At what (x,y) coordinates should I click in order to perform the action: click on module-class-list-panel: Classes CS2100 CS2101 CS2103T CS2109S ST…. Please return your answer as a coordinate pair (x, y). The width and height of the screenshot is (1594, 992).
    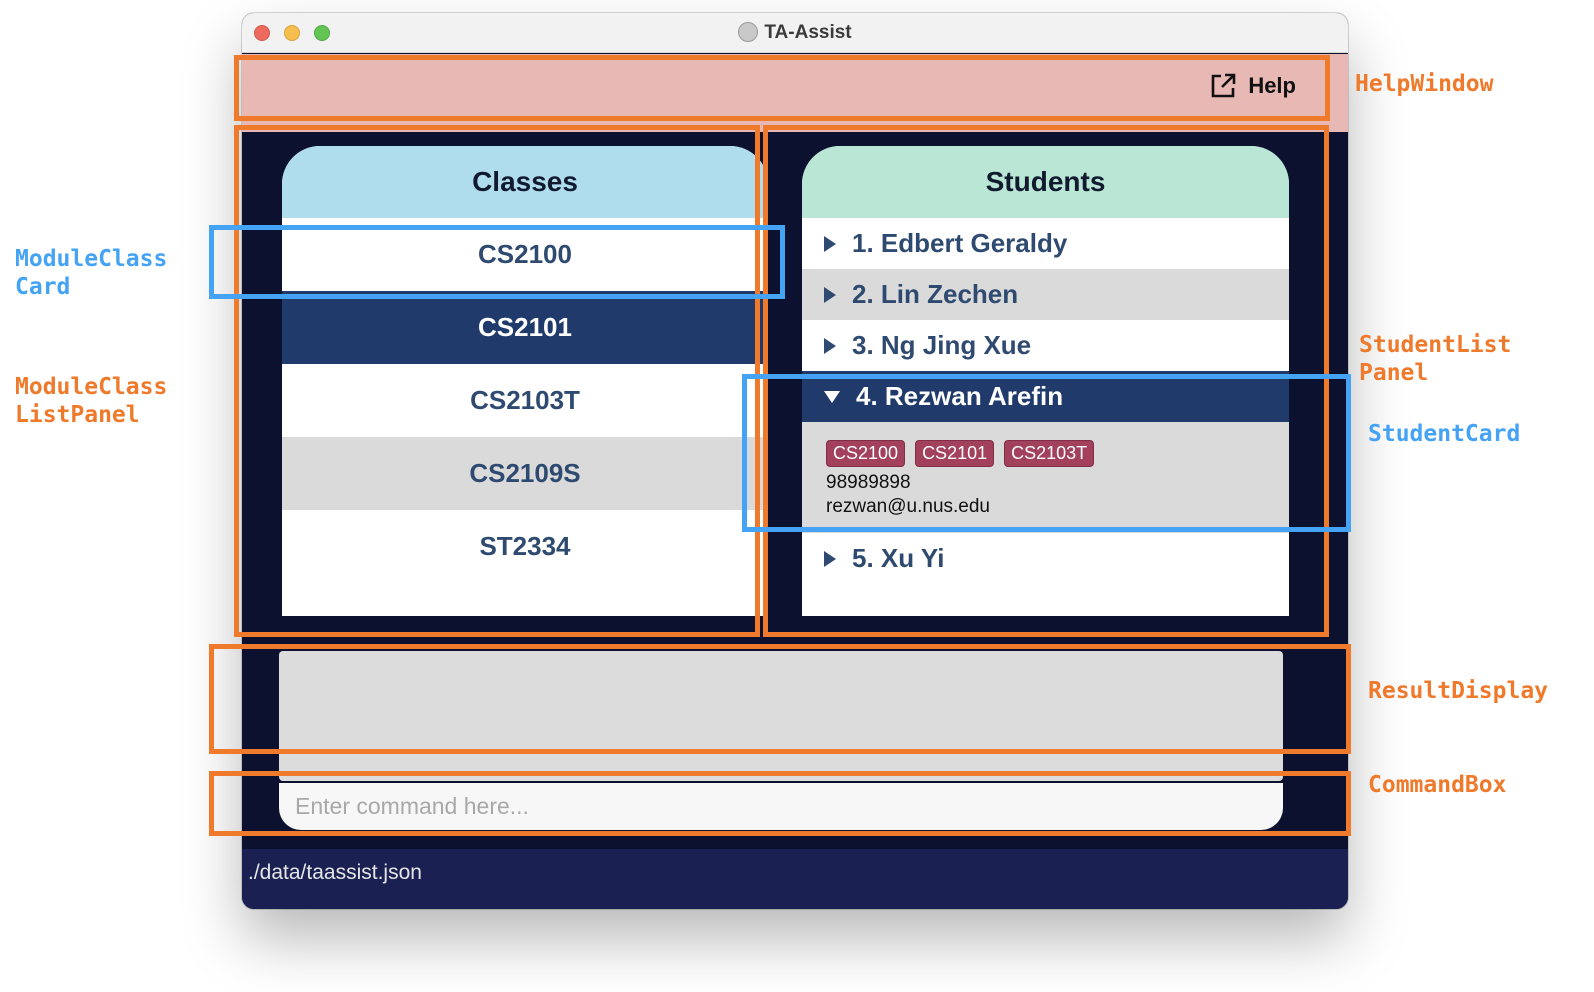
    Looking at the image, I should click on (525, 381).